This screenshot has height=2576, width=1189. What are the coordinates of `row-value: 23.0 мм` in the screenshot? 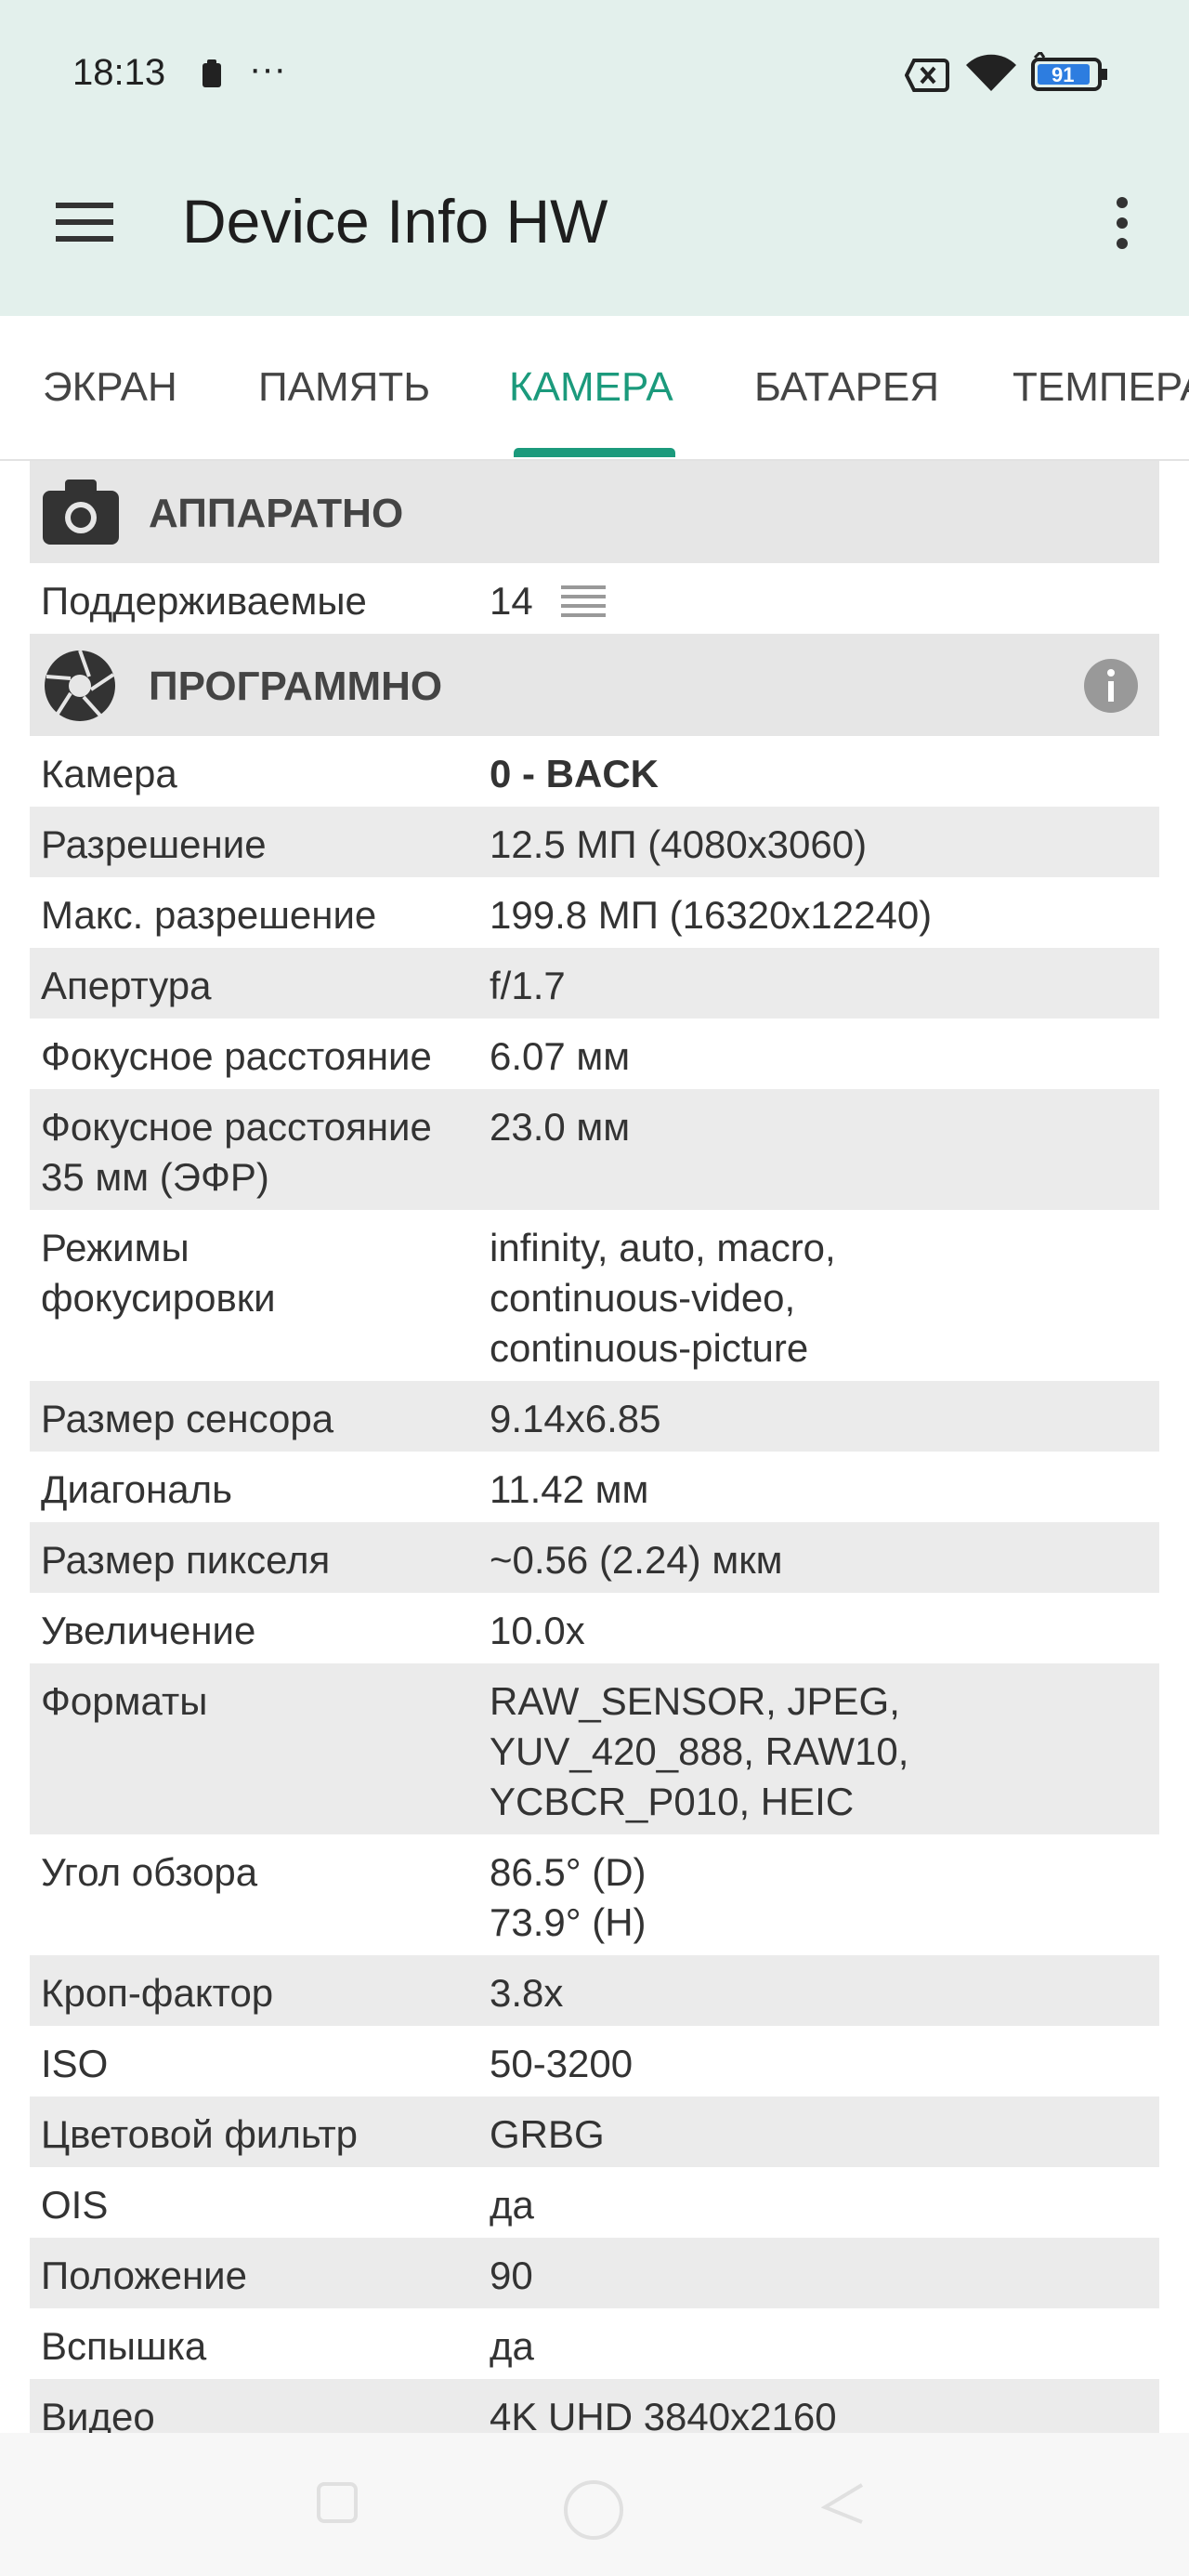 It's located at (560, 1127).